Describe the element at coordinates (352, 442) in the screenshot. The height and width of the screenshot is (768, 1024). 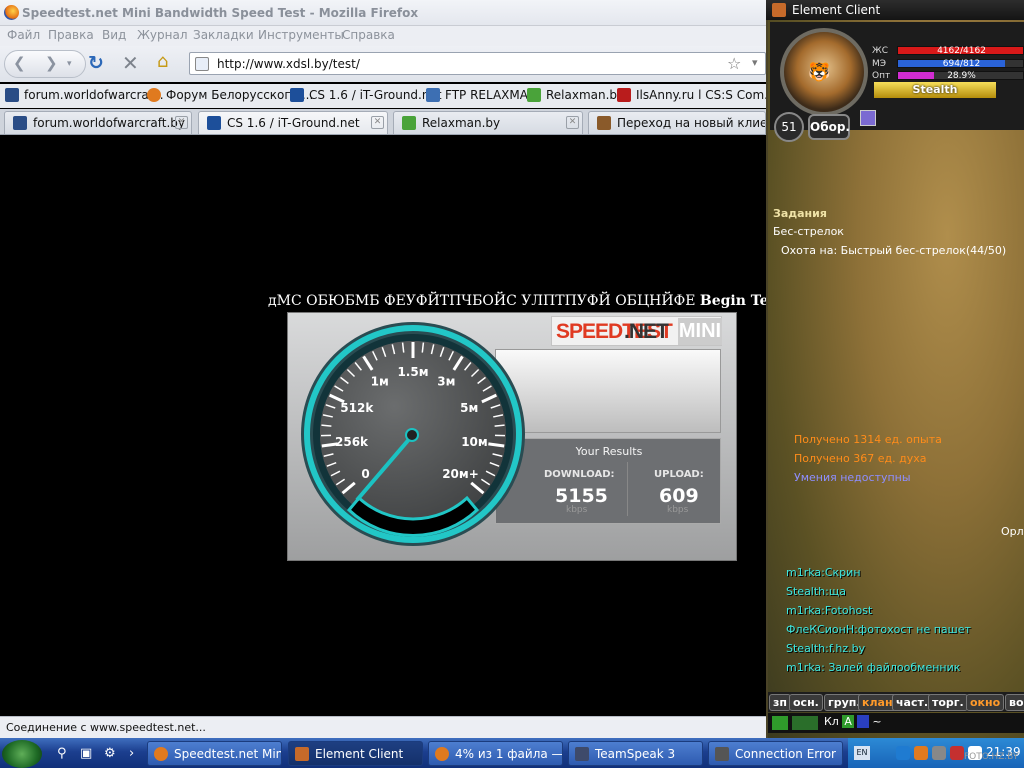
I see `gauge-label: 256k` at that location.